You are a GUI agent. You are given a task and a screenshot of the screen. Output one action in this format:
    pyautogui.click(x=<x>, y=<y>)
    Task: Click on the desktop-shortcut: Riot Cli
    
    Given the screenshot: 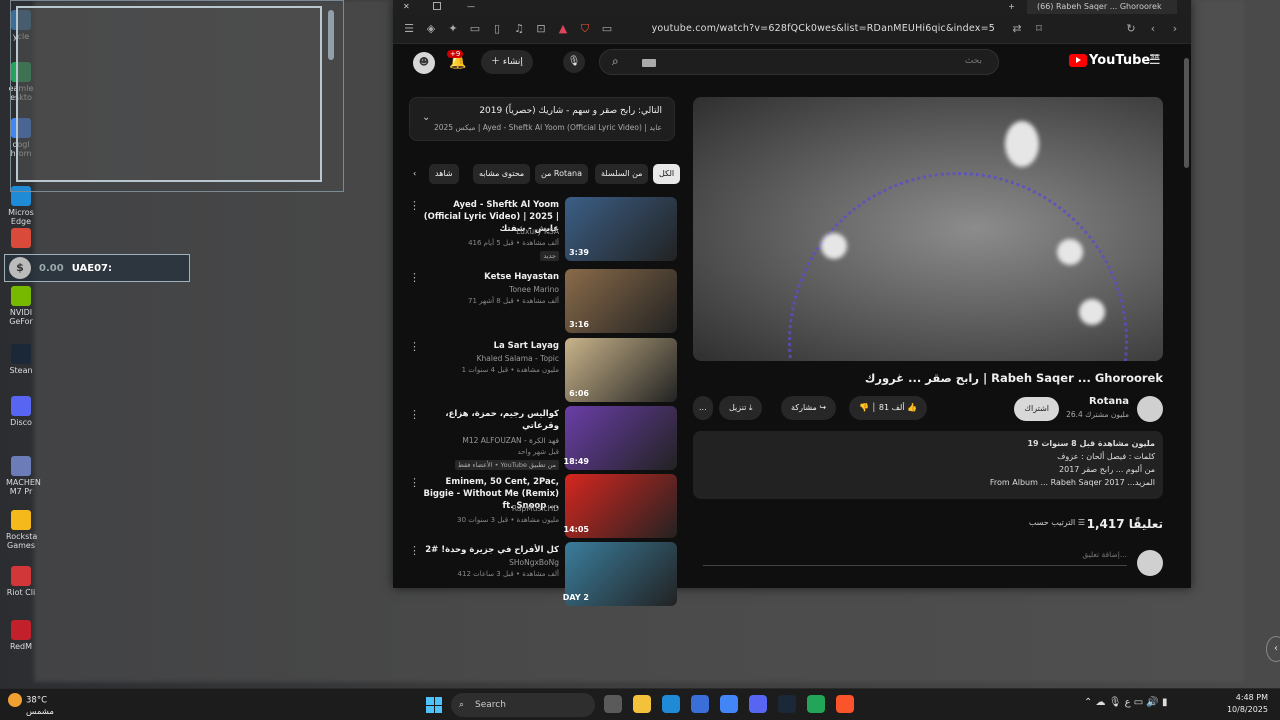 What is the action you would take?
    pyautogui.click(x=21, y=581)
    